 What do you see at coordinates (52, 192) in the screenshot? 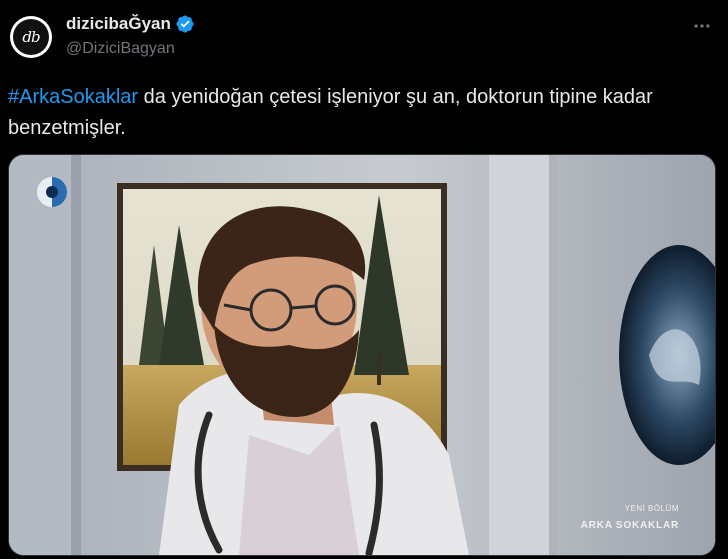
I see `kanal-d-logo-icon` at bounding box center [52, 192].